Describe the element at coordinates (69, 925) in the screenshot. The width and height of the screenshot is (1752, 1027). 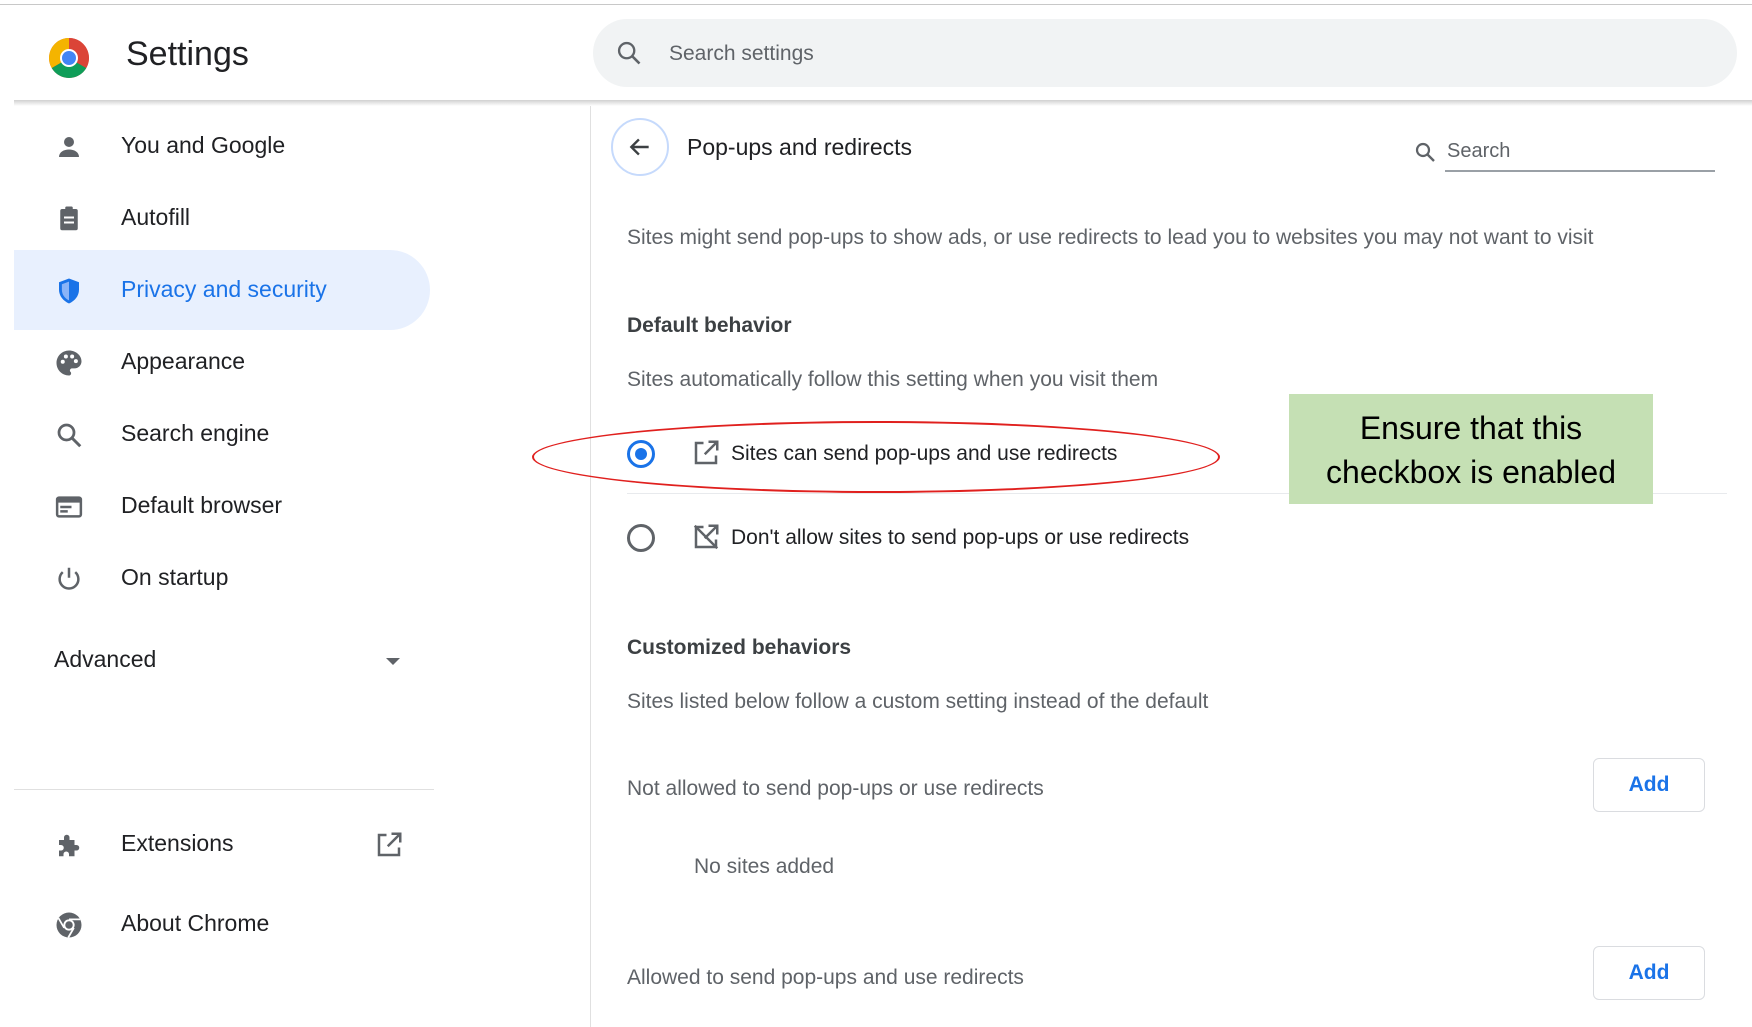
I see `chrome-icon` at that location.